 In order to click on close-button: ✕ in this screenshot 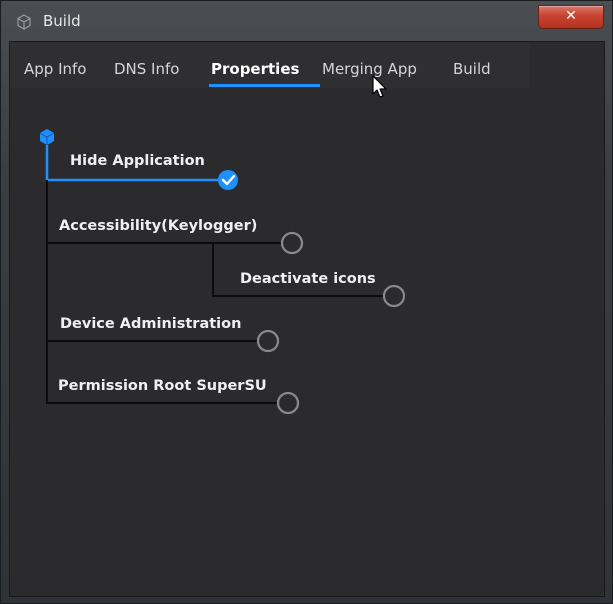, I will do `click(571, 17)`.